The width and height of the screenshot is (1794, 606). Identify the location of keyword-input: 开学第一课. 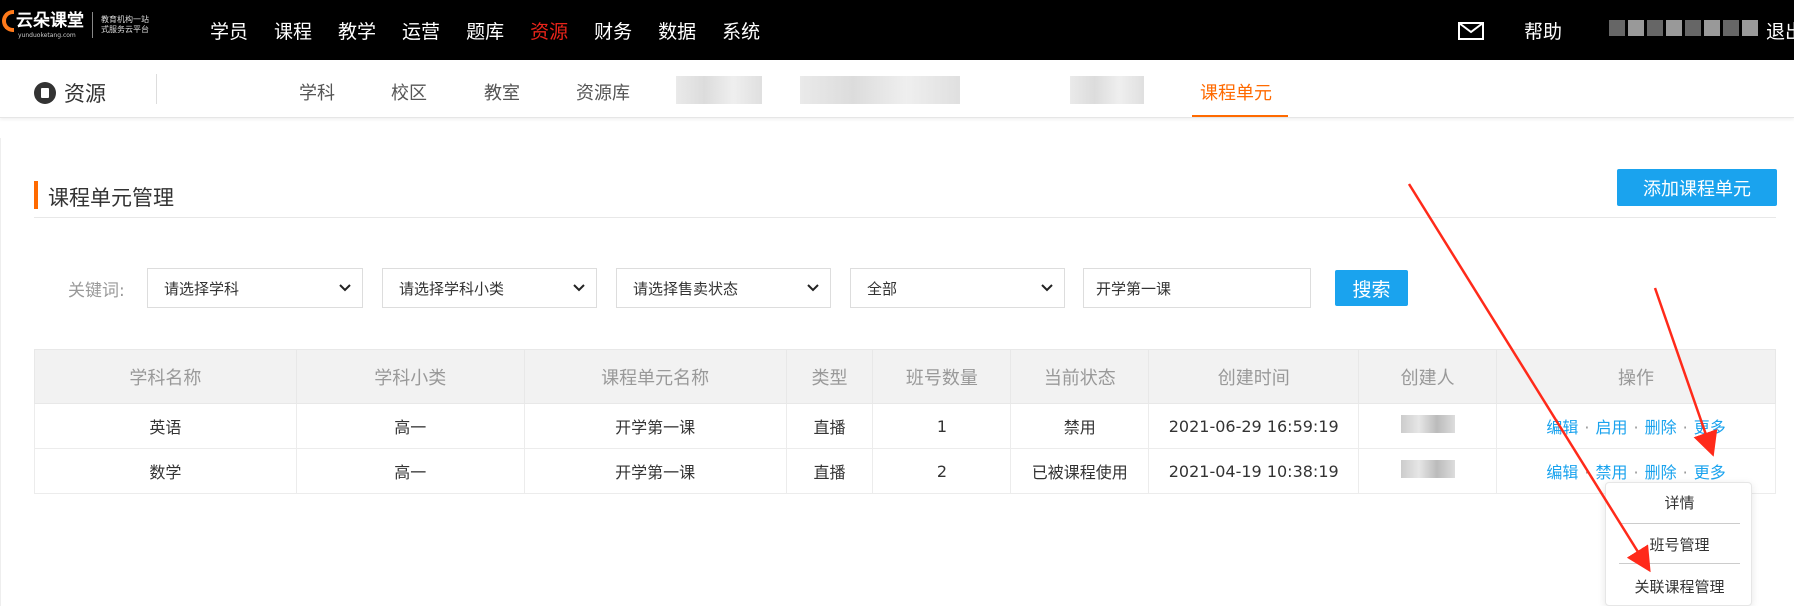
(1197, 288).